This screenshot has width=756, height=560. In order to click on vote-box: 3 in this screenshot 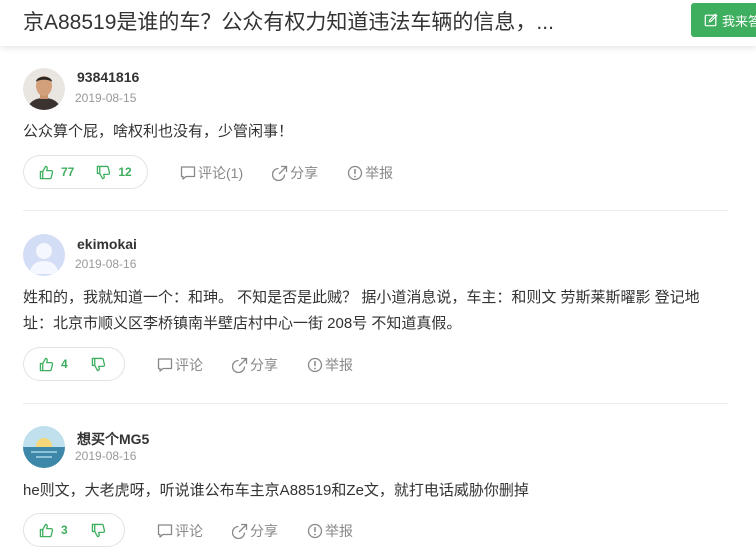, I will do `click(74, 530)`.